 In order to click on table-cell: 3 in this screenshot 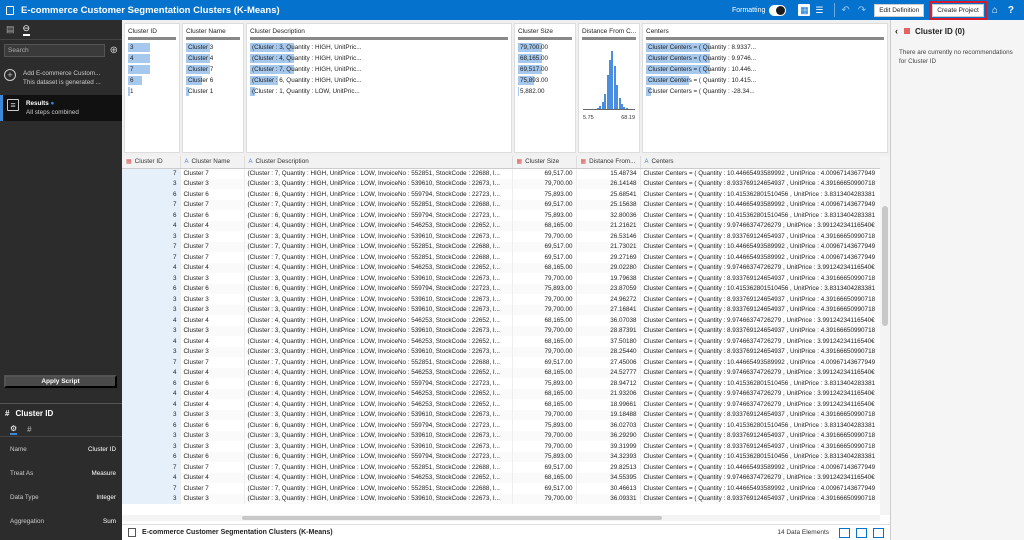, I will do `click(151, 299)`.